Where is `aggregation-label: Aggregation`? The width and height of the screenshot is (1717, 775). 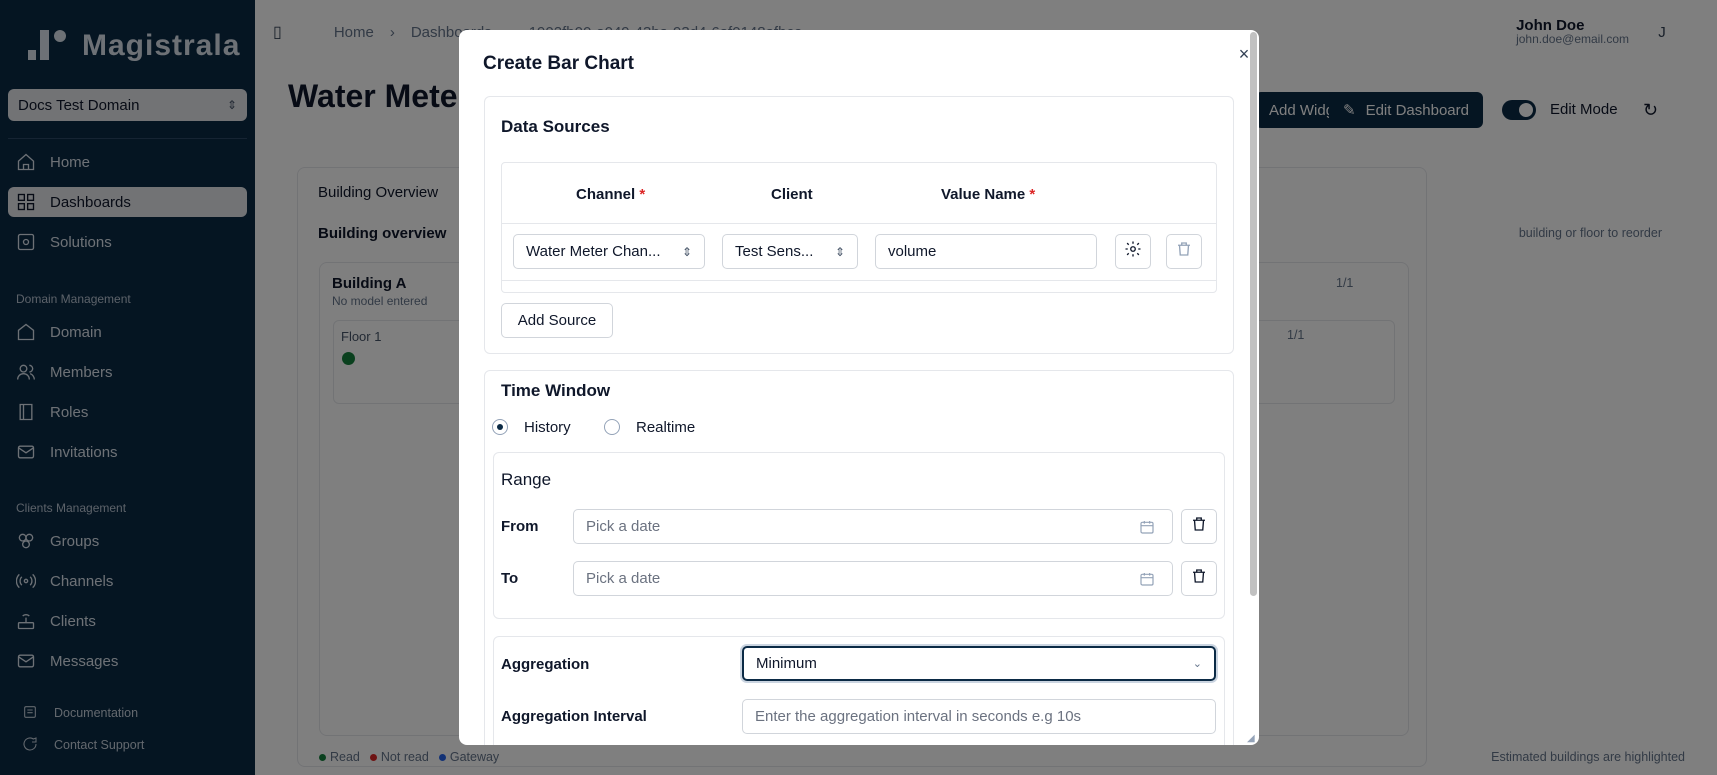 aggregation-label: Aggregation is located at coordinates (545, 664).